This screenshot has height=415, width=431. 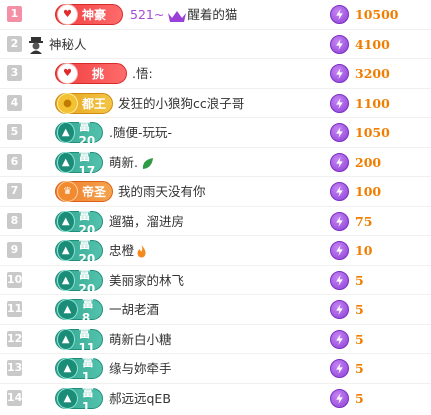 I want to click on rank-number: 6, so click(x=14, y=161).